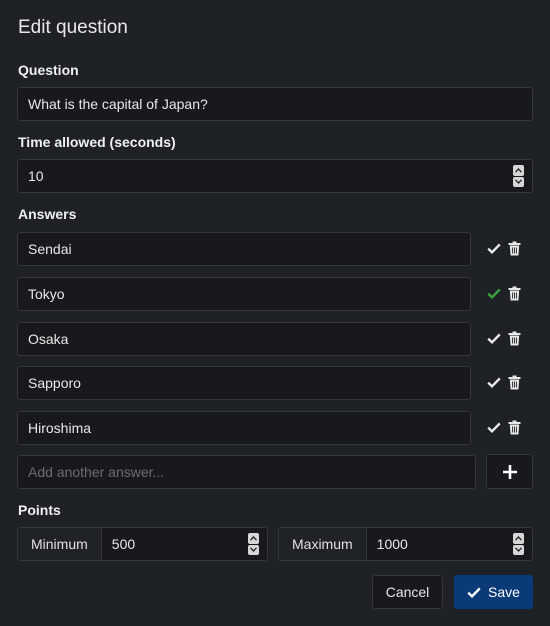  I want to click on answer-text: Osaka, so click(48, 339).